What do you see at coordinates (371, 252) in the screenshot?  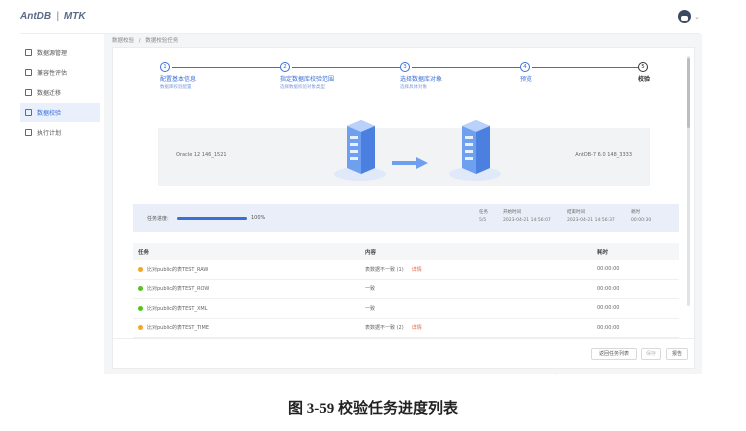 I see `column-header-content: 内容` at bounding box center [371, 252].